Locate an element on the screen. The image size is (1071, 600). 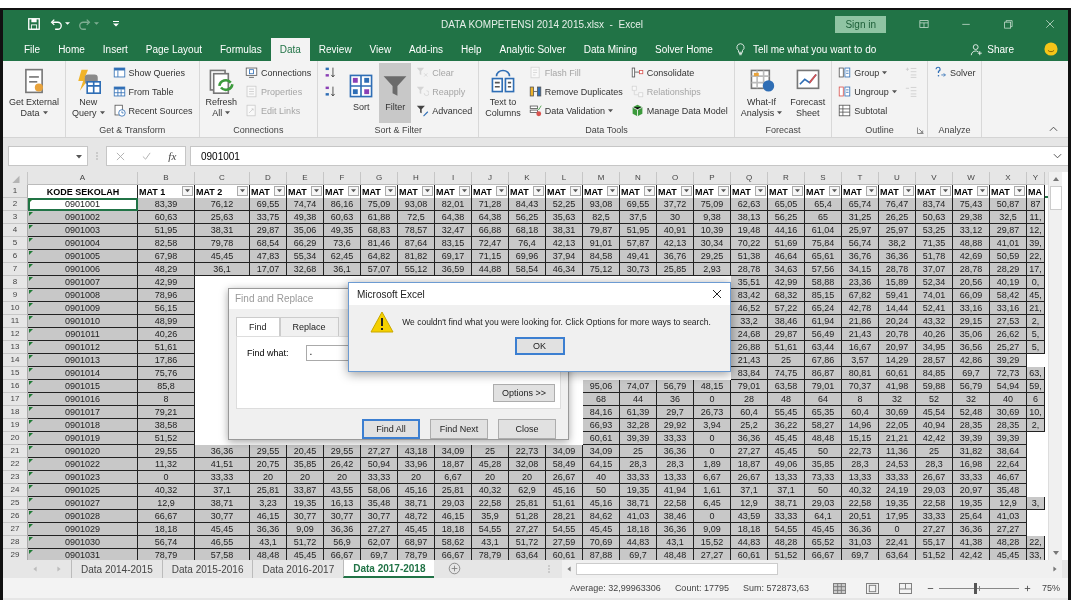
sheet-tab: Data 2017-2018 is located at coordinates (389, 569).